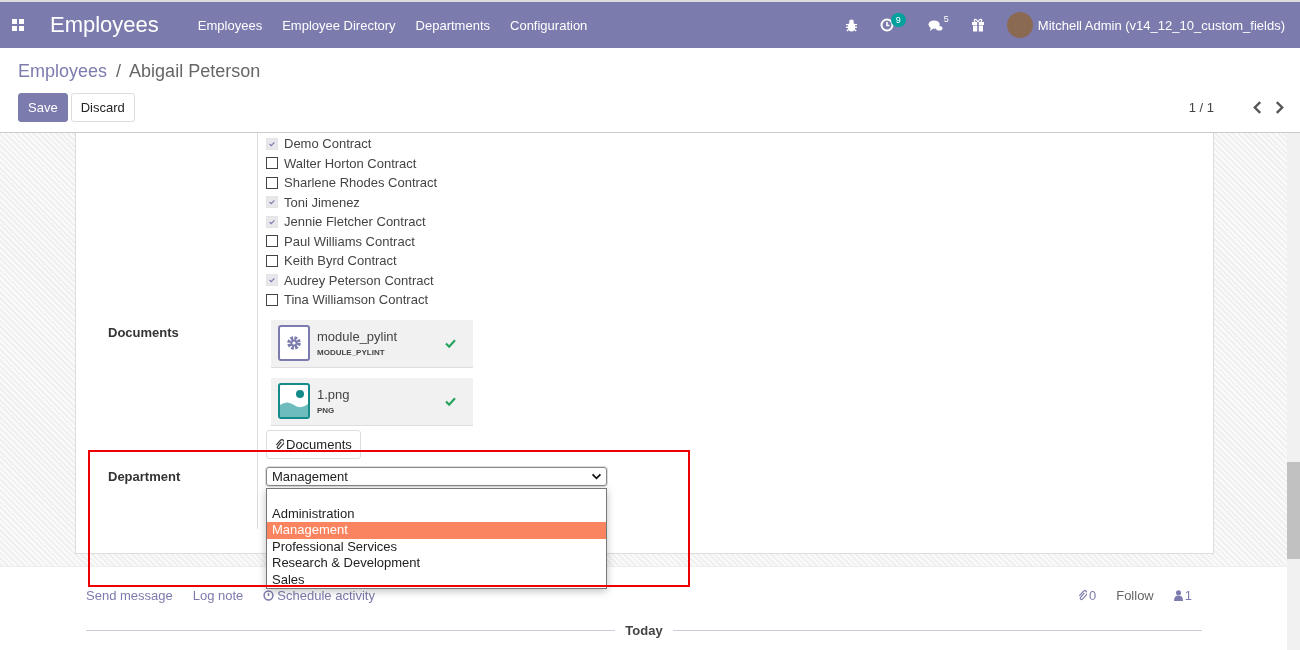 This screenshot has width=1300, height=650. Describe the element at coordinates (230, 25) in the screenshot. I see `menu-item: Employees` at that location.